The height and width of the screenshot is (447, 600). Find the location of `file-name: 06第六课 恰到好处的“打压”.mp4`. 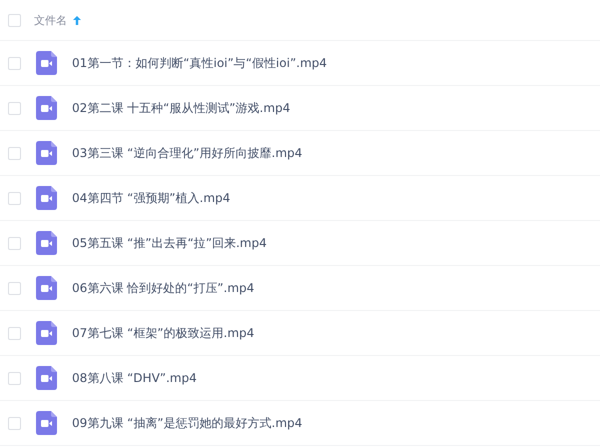

file-name: 06第六课 恰到好处的“打压”.mp4 is located at coordinates (163, 288).